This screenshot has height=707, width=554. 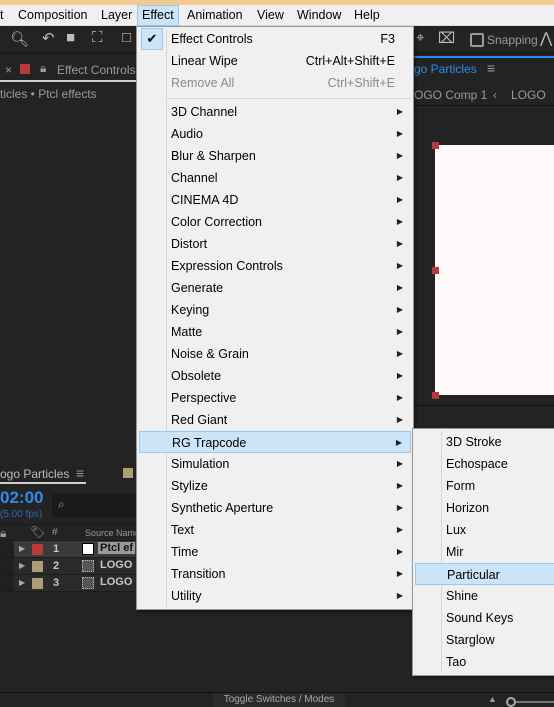 I want to click on submenu-item-mir: Mir, so click(x=484, y=552).